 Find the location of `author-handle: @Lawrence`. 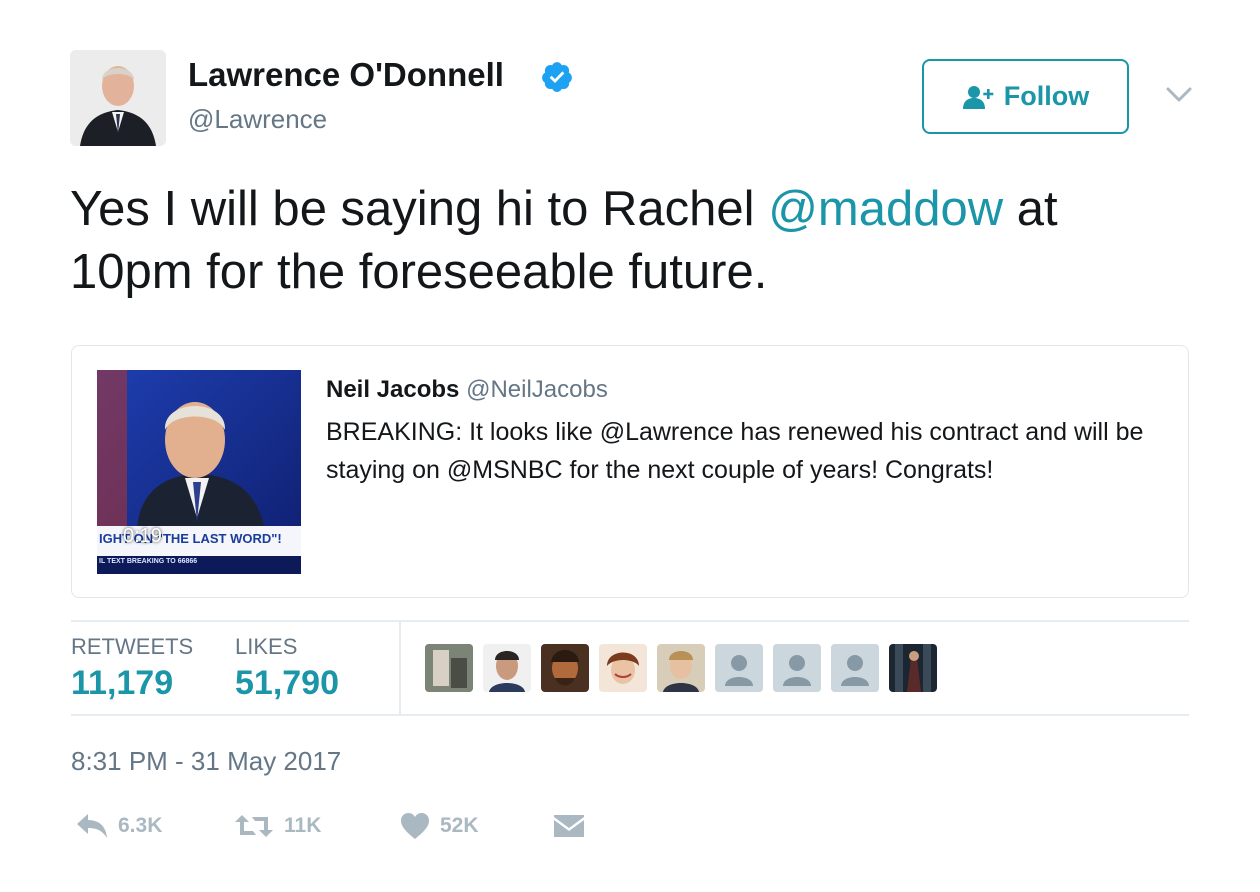

author-handle: @Lawrence is located at coordinates (257, 119).